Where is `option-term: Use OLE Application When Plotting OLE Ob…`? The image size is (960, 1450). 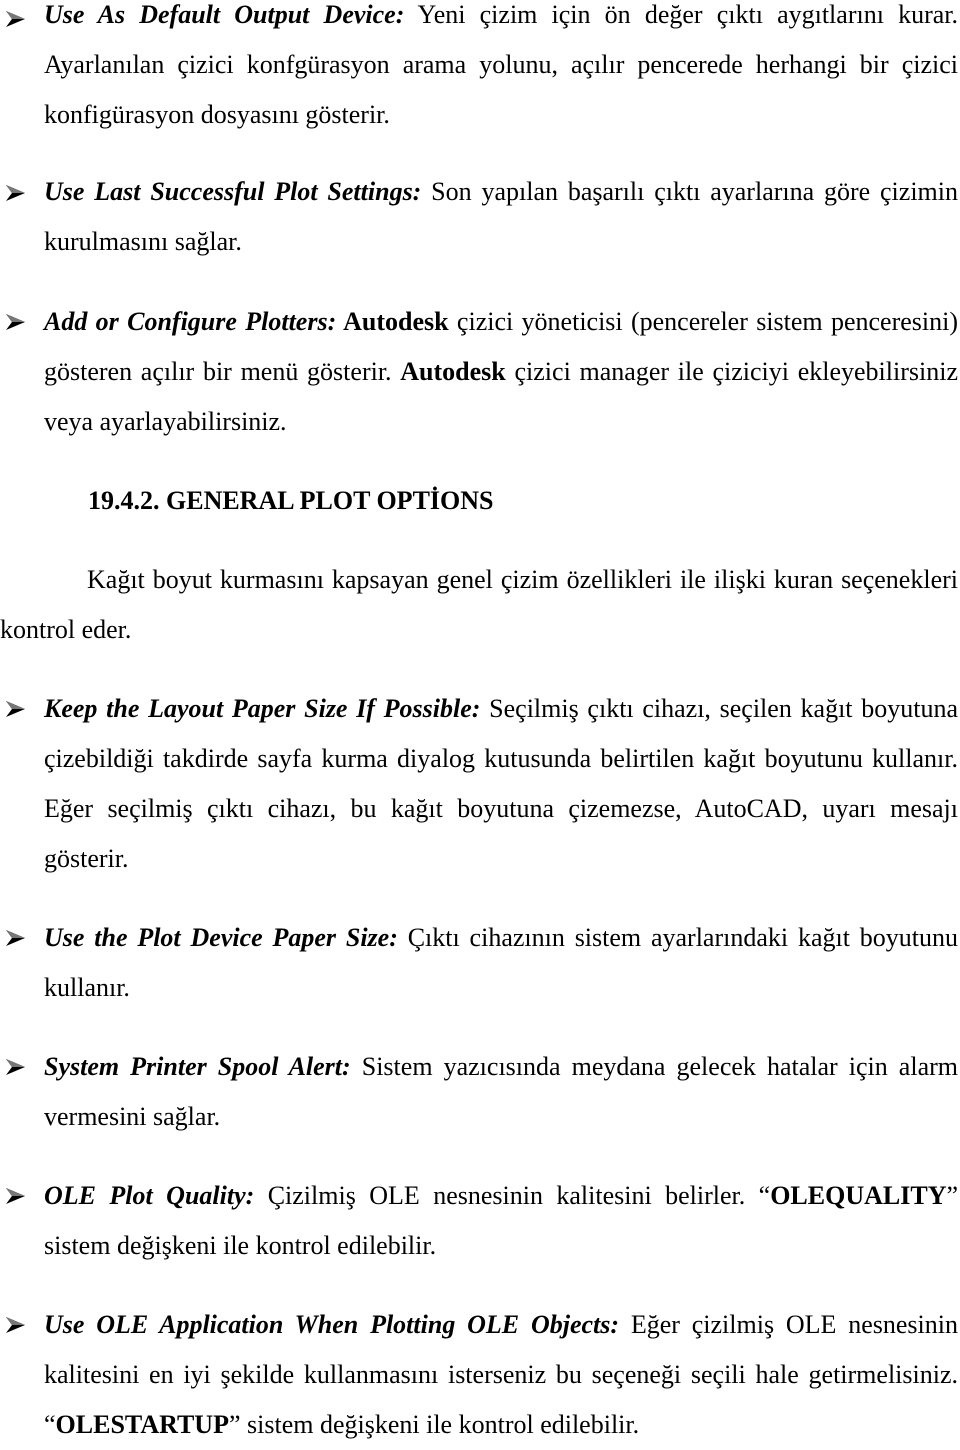
option-term: Use OLE Application When Plotting OLE Ob… is located at coordinates (332, 1324).